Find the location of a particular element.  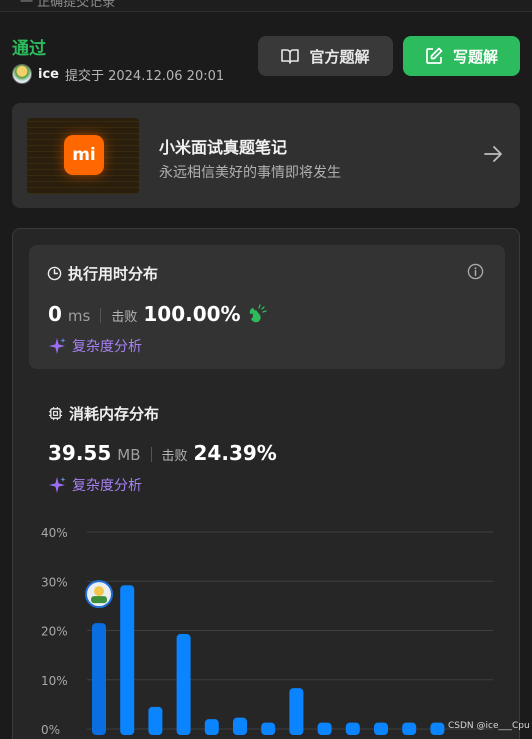

runtime-analysis-label: 复杂度分析 is located at coordinates (107, 347).